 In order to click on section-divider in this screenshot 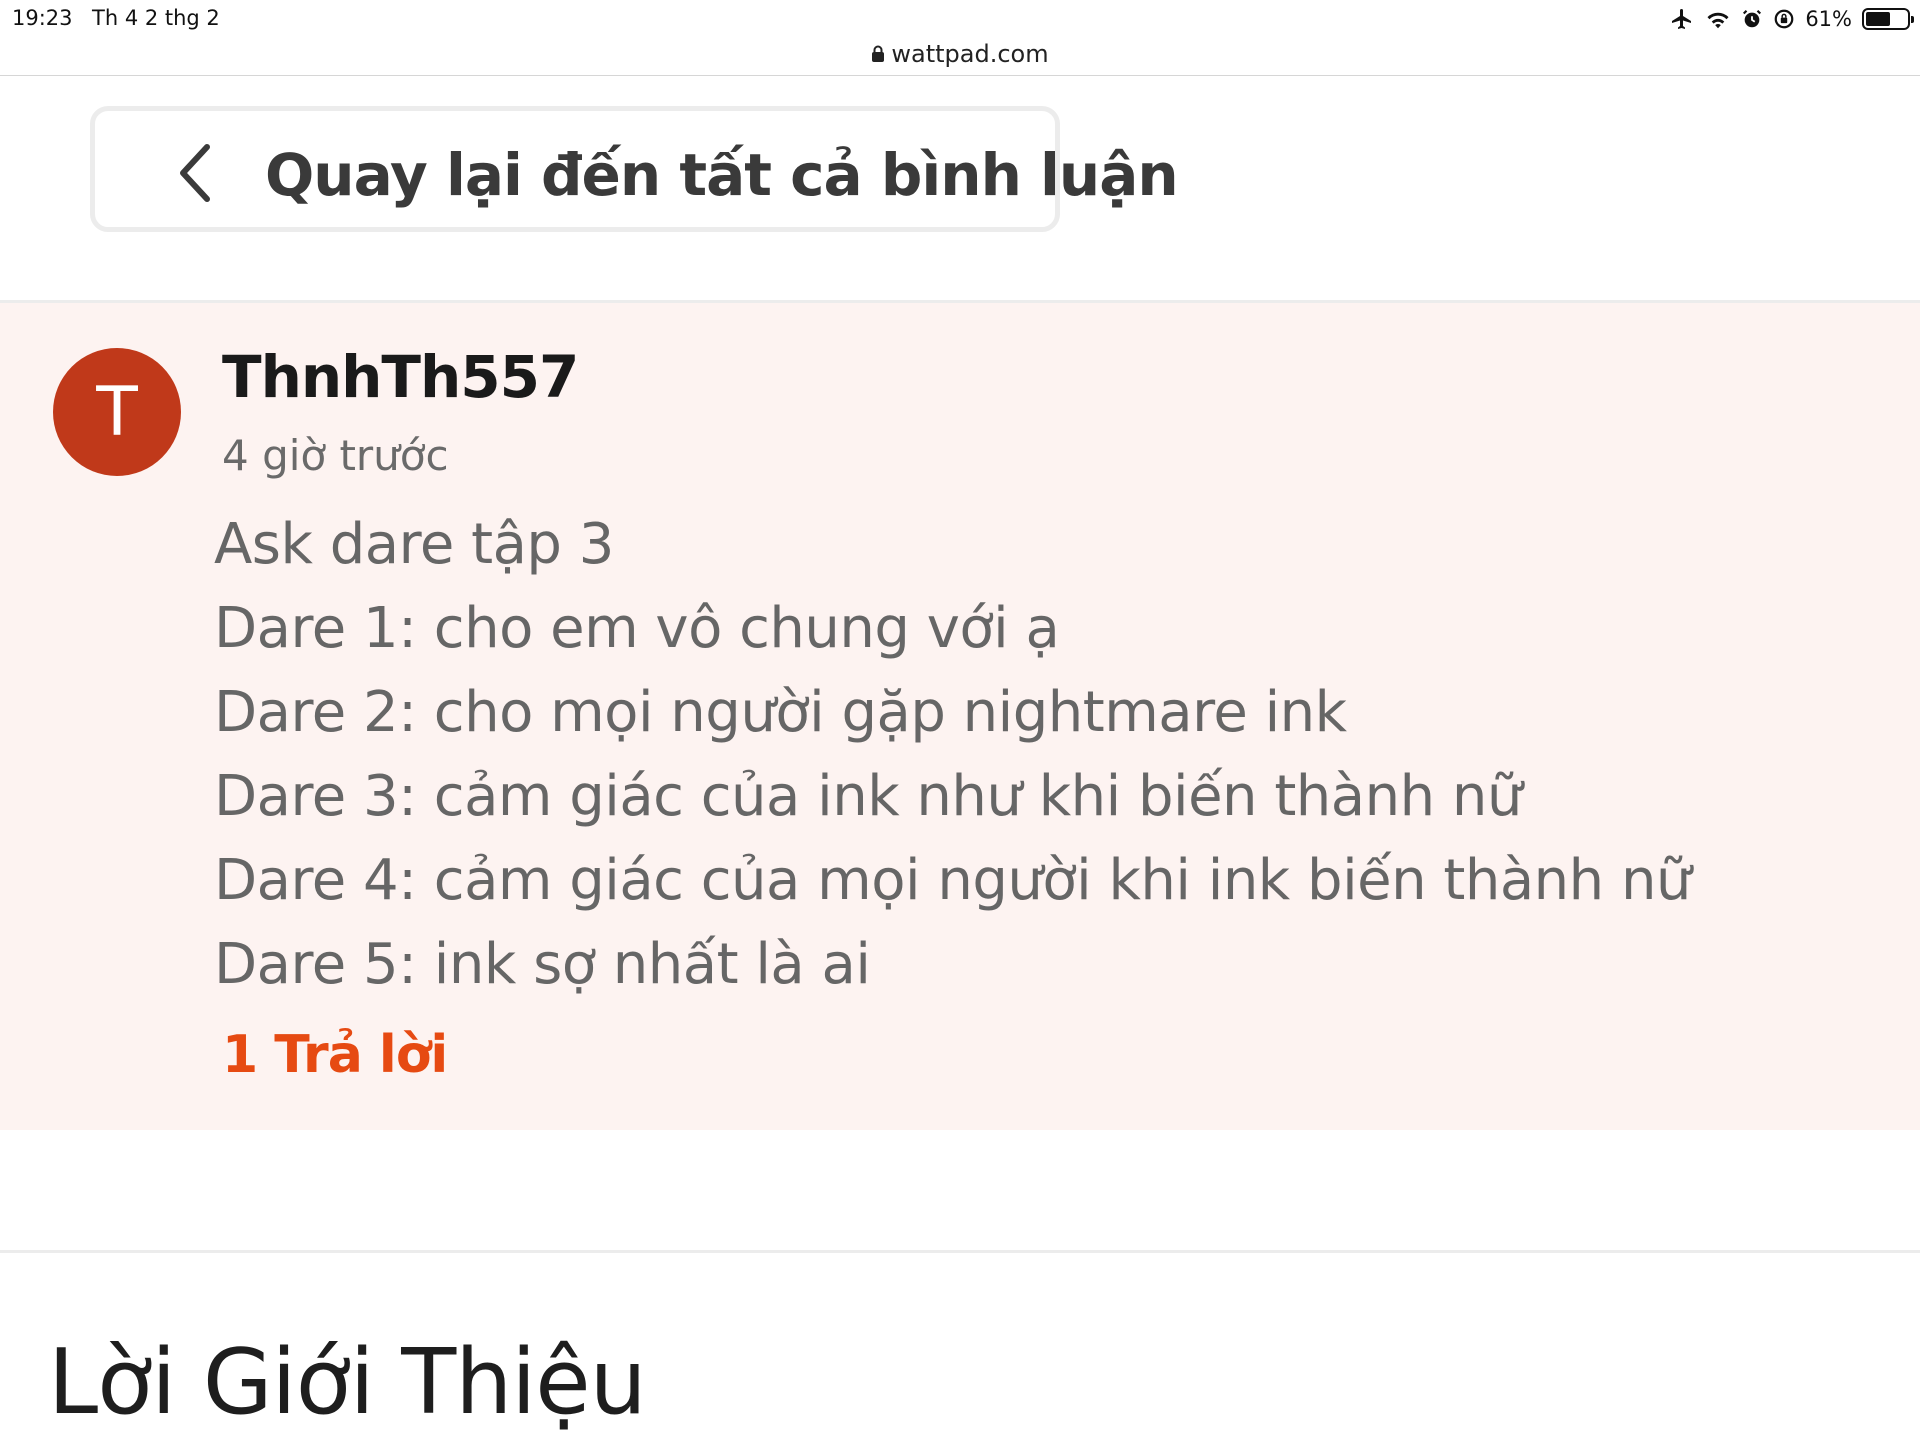, I will do `click(960, 1251)`.